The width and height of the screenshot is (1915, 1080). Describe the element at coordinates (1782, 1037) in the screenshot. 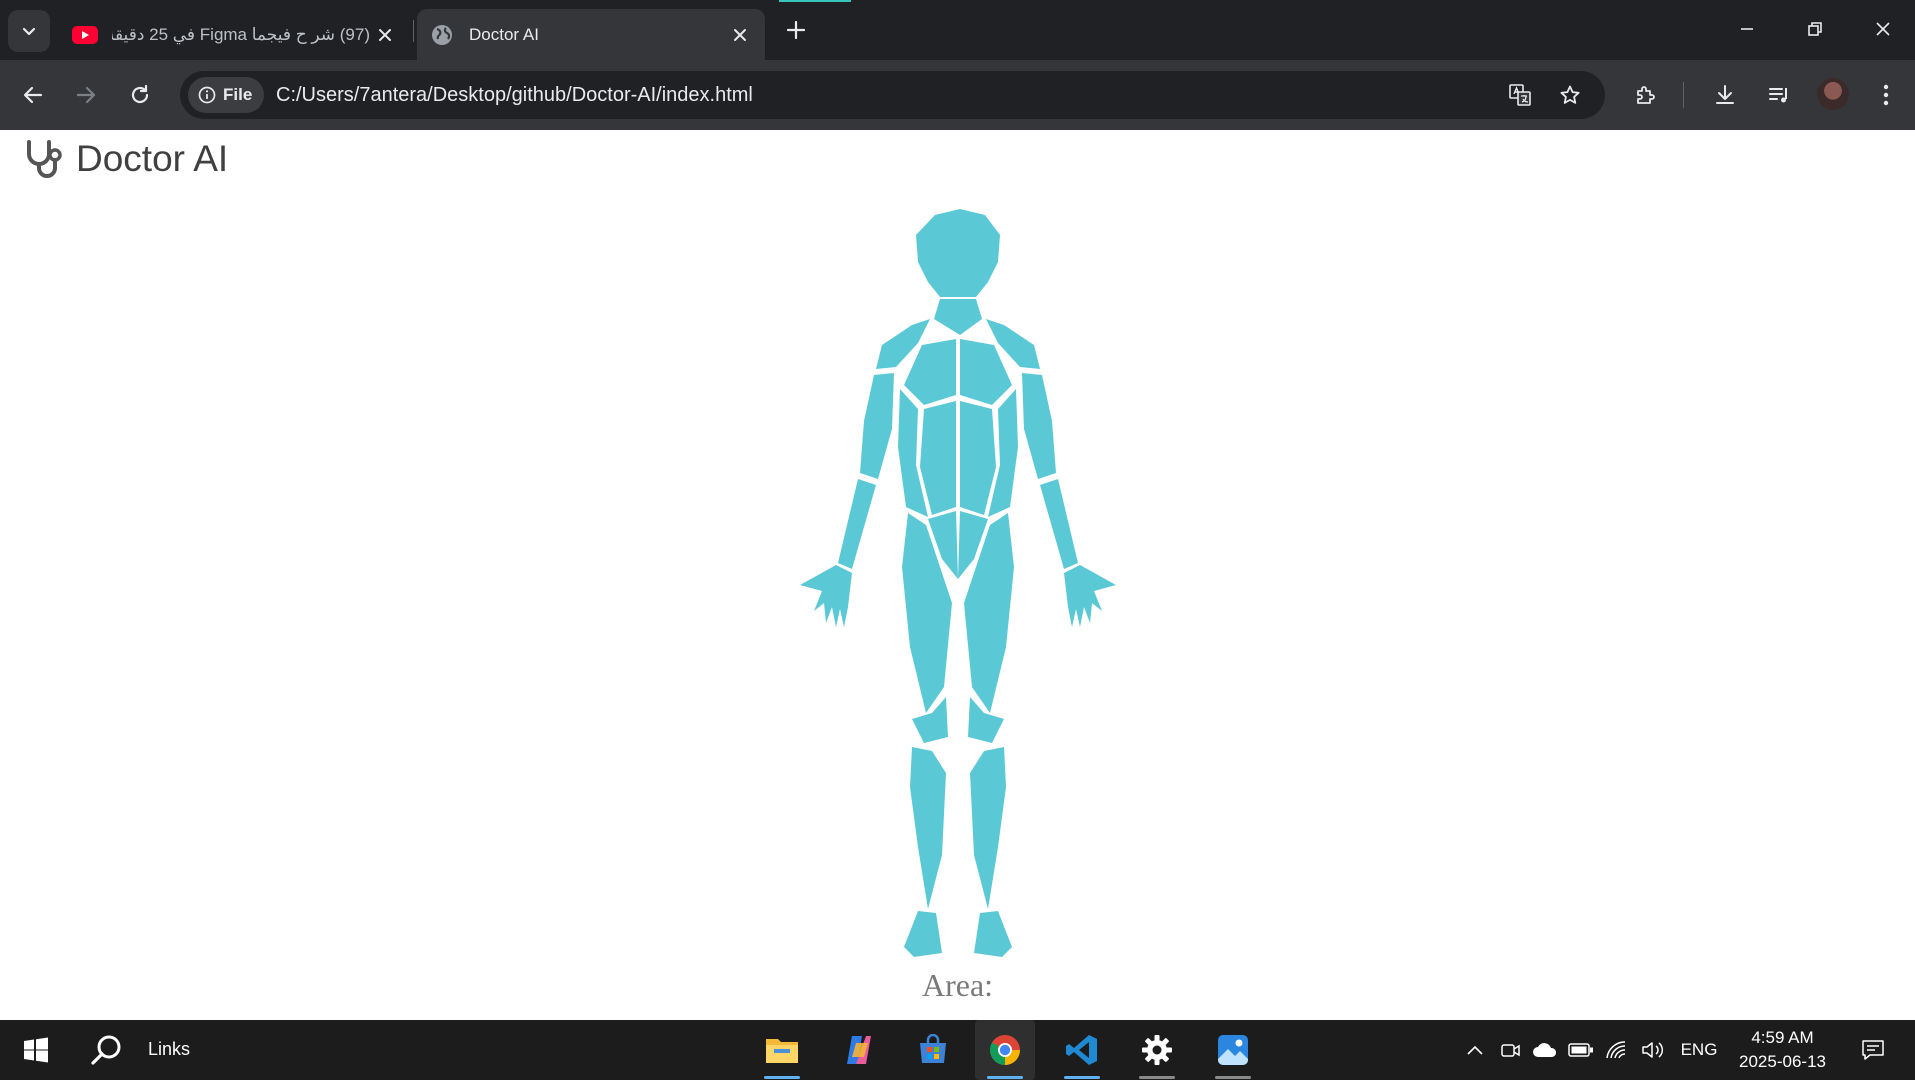

I see `clock-time: 4:59 AM` at that location.